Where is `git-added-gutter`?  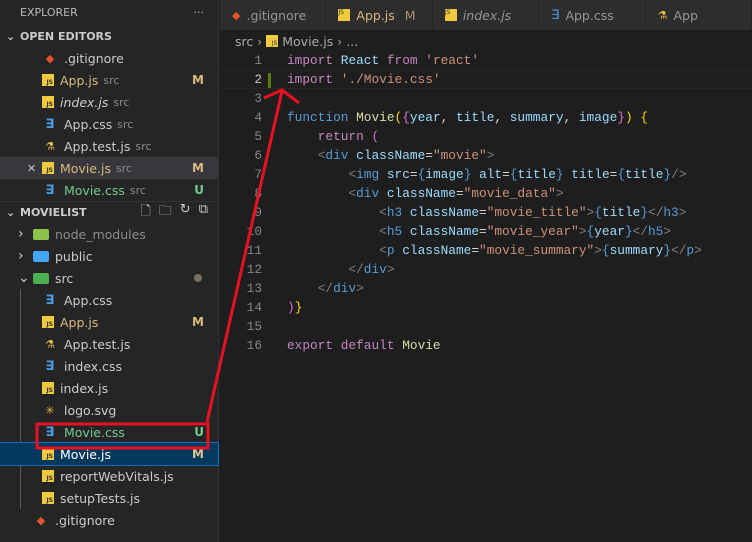 git-added-gutter is located at coordinates (269, 80).